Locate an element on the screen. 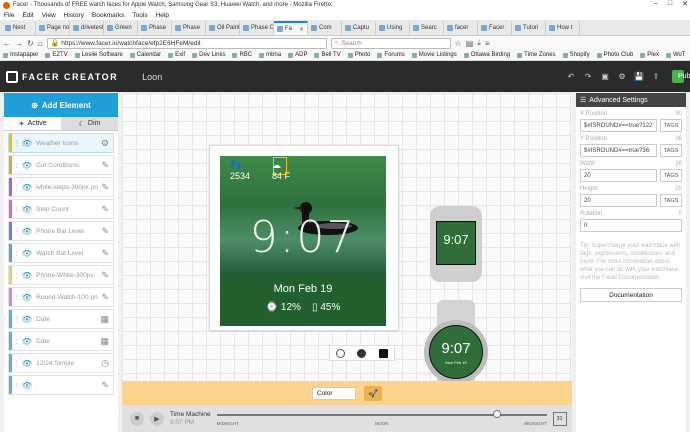 Image resolution: width=690 pixels, height=432 pixels. x-tags-button: TAGS is located at coordinates (671, 125).